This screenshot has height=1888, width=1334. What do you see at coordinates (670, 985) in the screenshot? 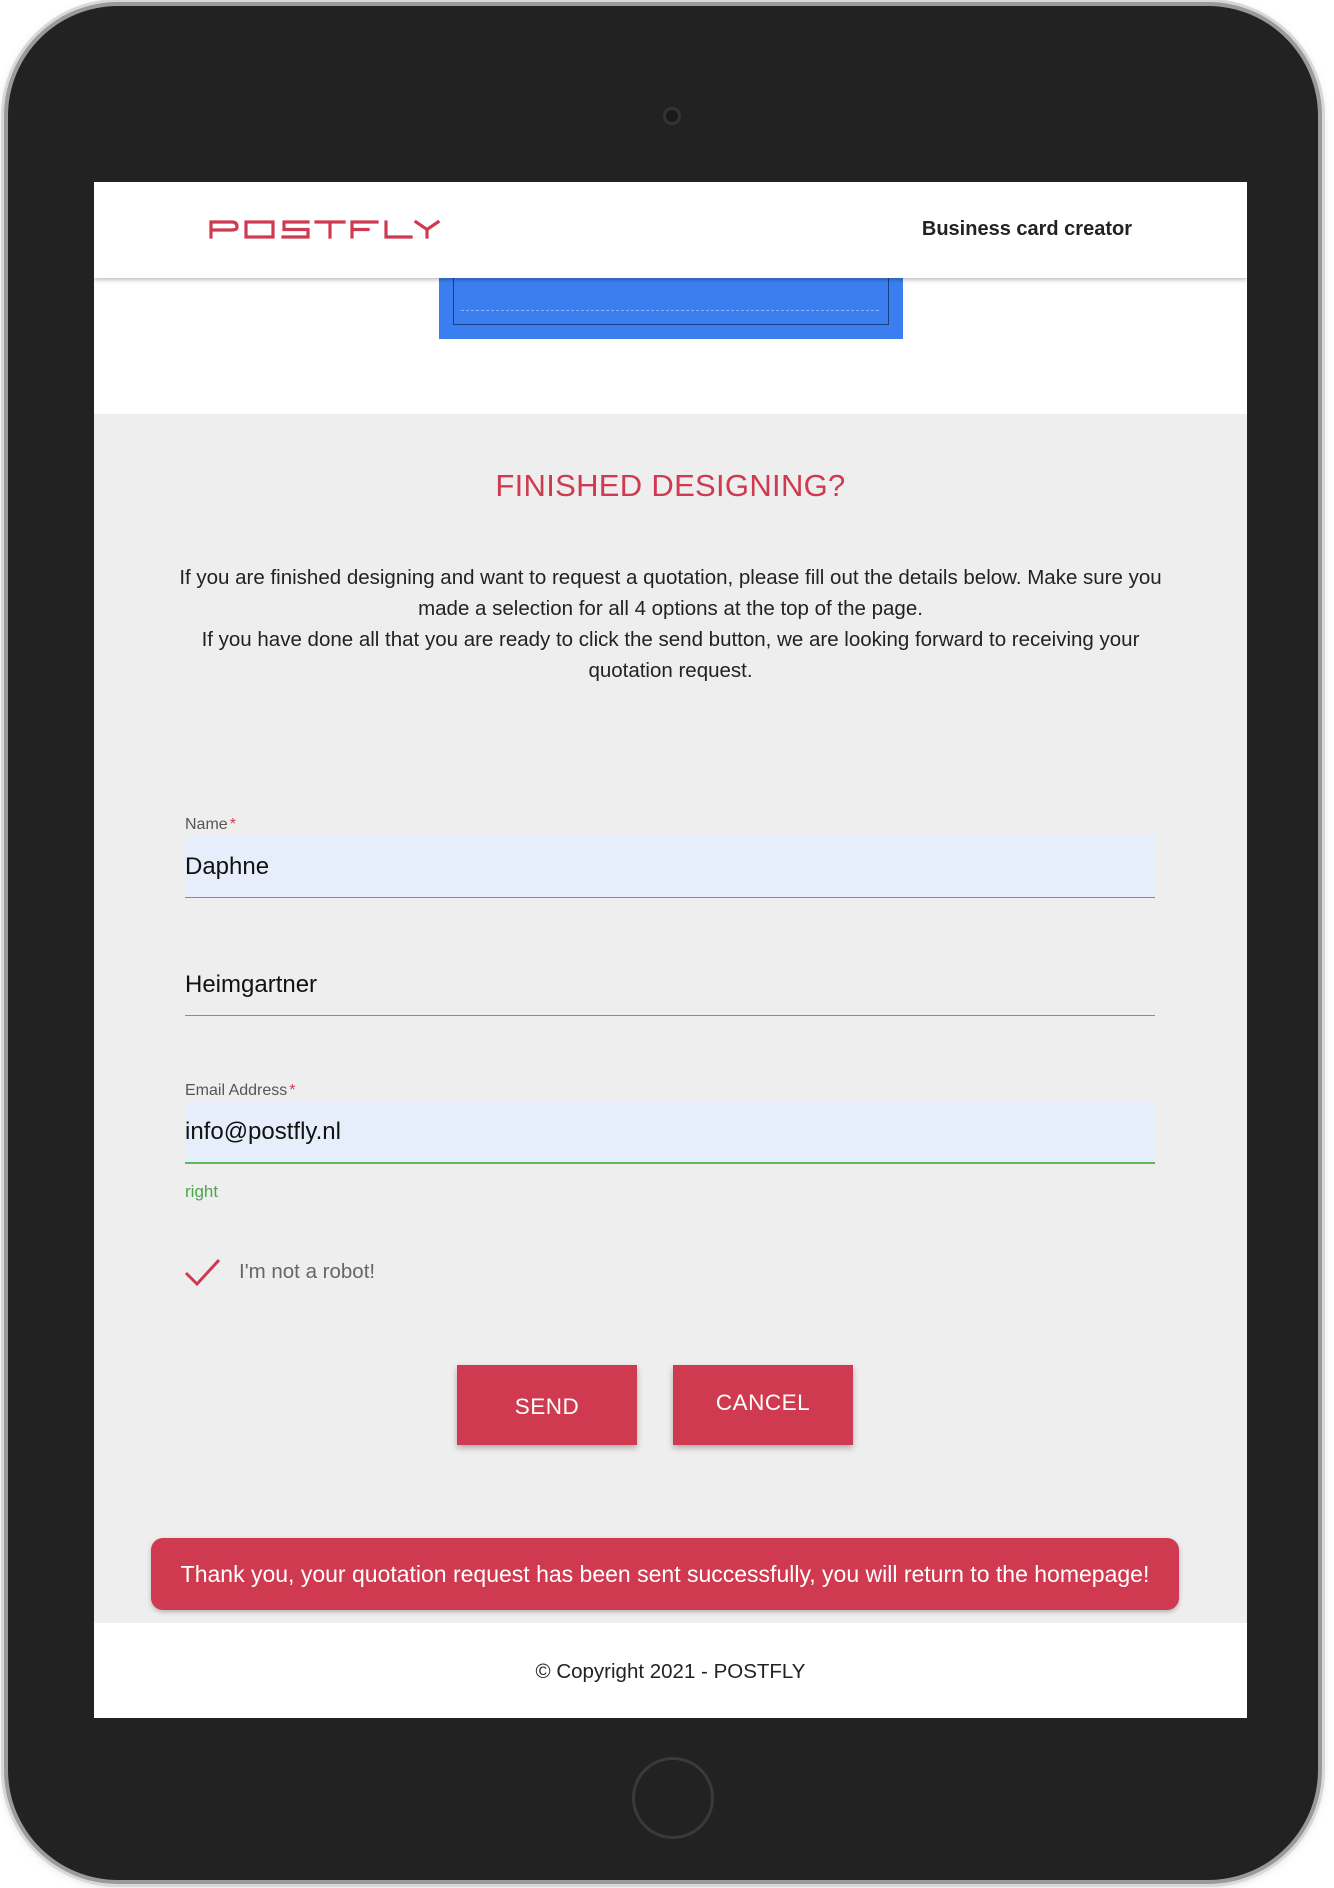
I see `lastname-input` at bounding box center [670, 985].